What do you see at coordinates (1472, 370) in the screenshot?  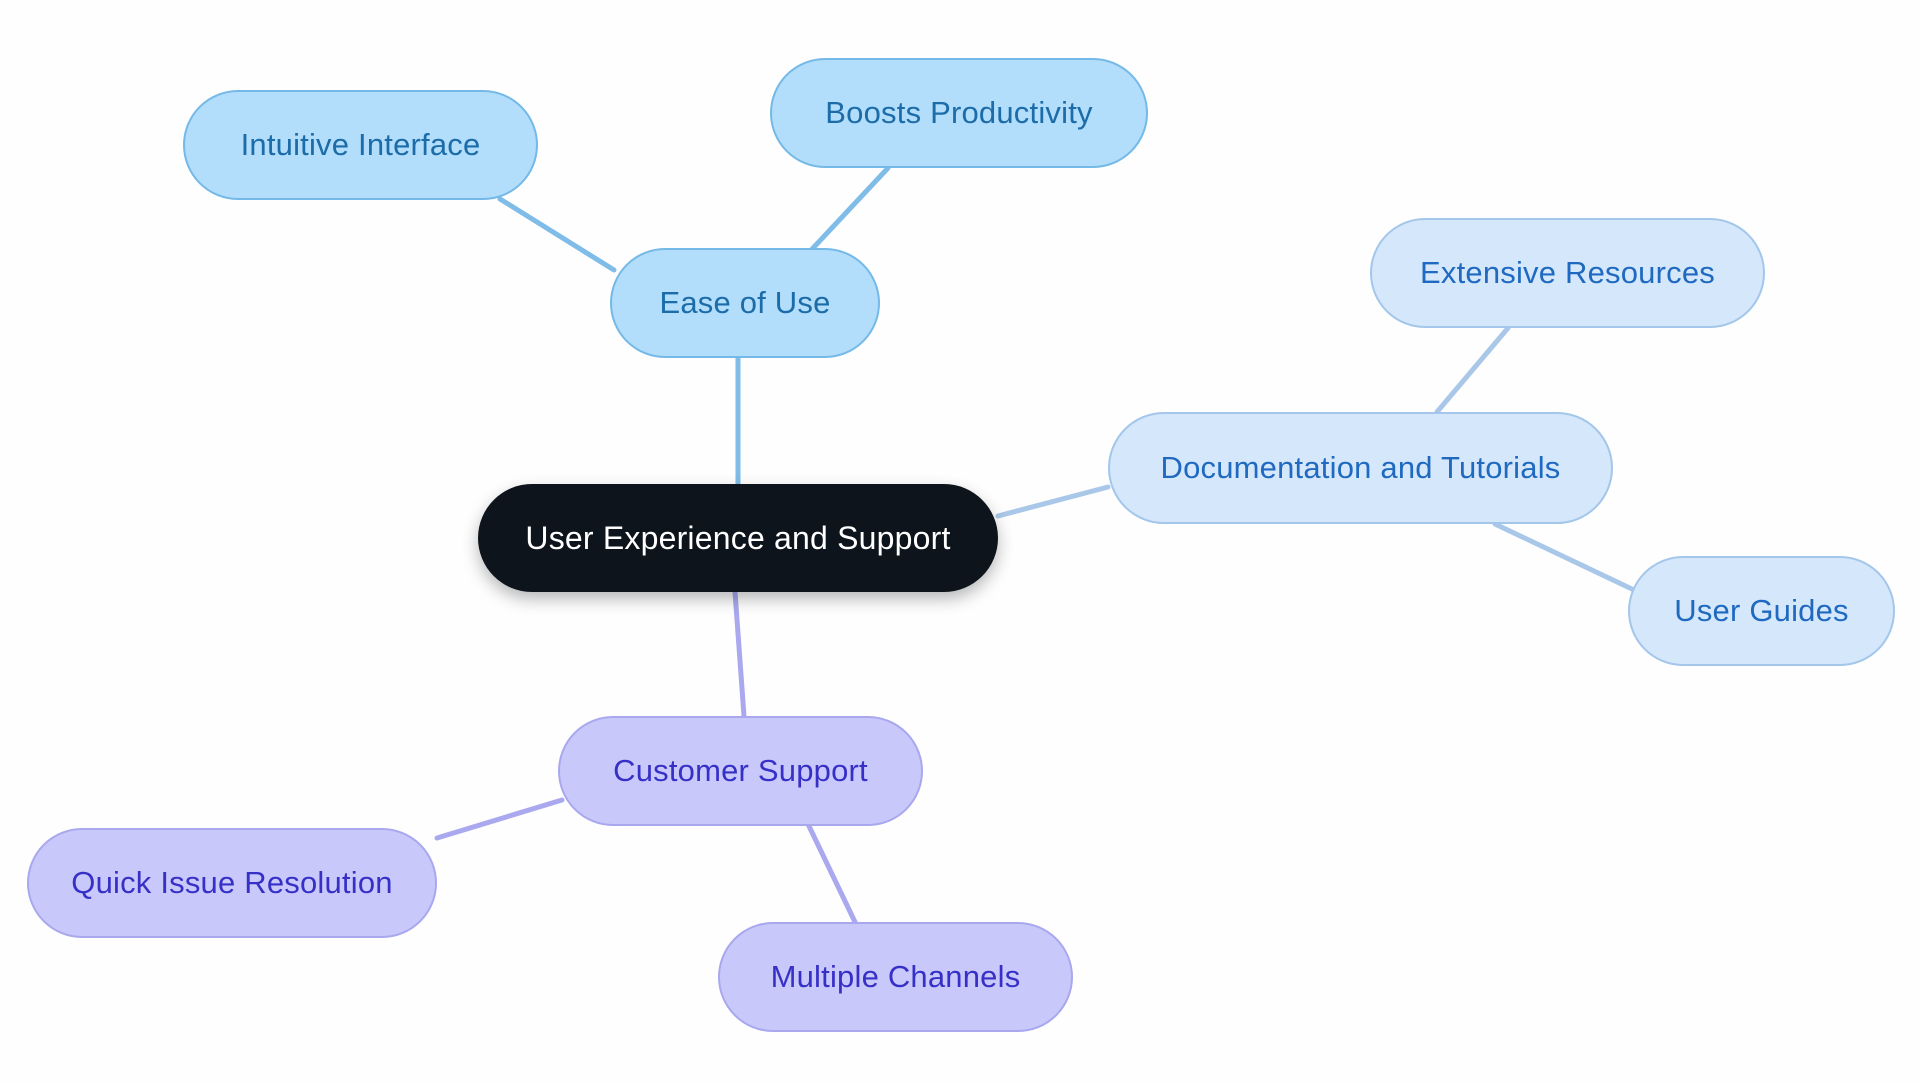 I see `edge-documentation-to-extensive-resources` at bounding box center [1472, 370].